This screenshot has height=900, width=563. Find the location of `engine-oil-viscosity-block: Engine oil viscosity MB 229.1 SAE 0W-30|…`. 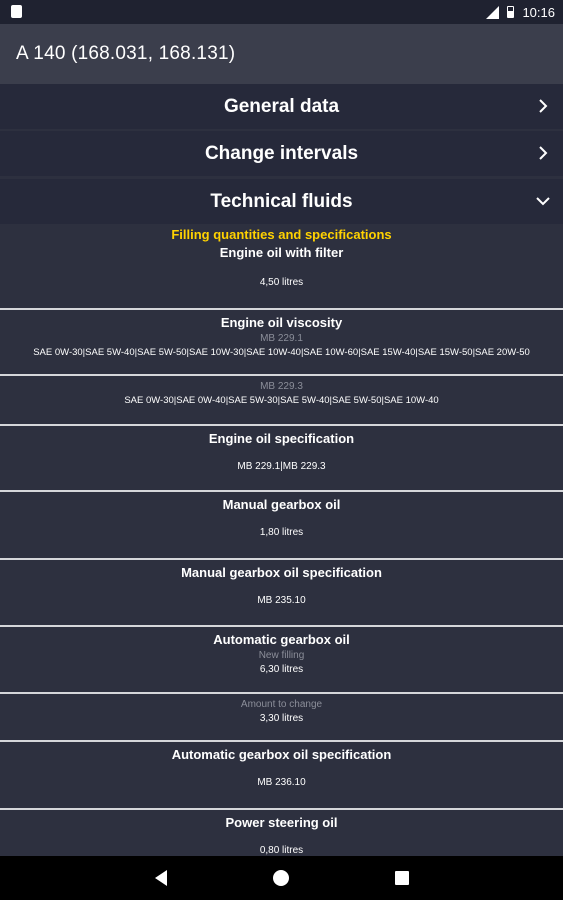

engine-oil-viscosity-block: Engine oil viscosity MB 229.1 SAE 0W-30|… is located at coordinates (281, 343).